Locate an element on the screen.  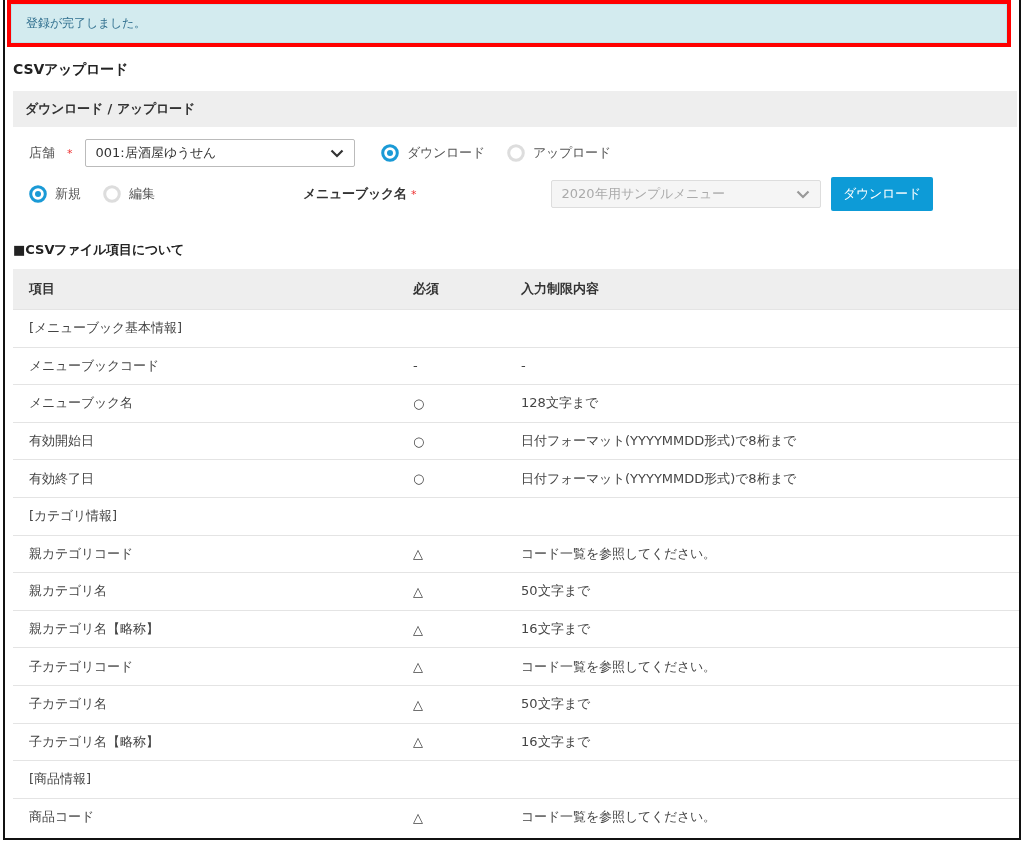
store-select: 001:居酒屋ゆうせん is located at coordinates (219, 153).